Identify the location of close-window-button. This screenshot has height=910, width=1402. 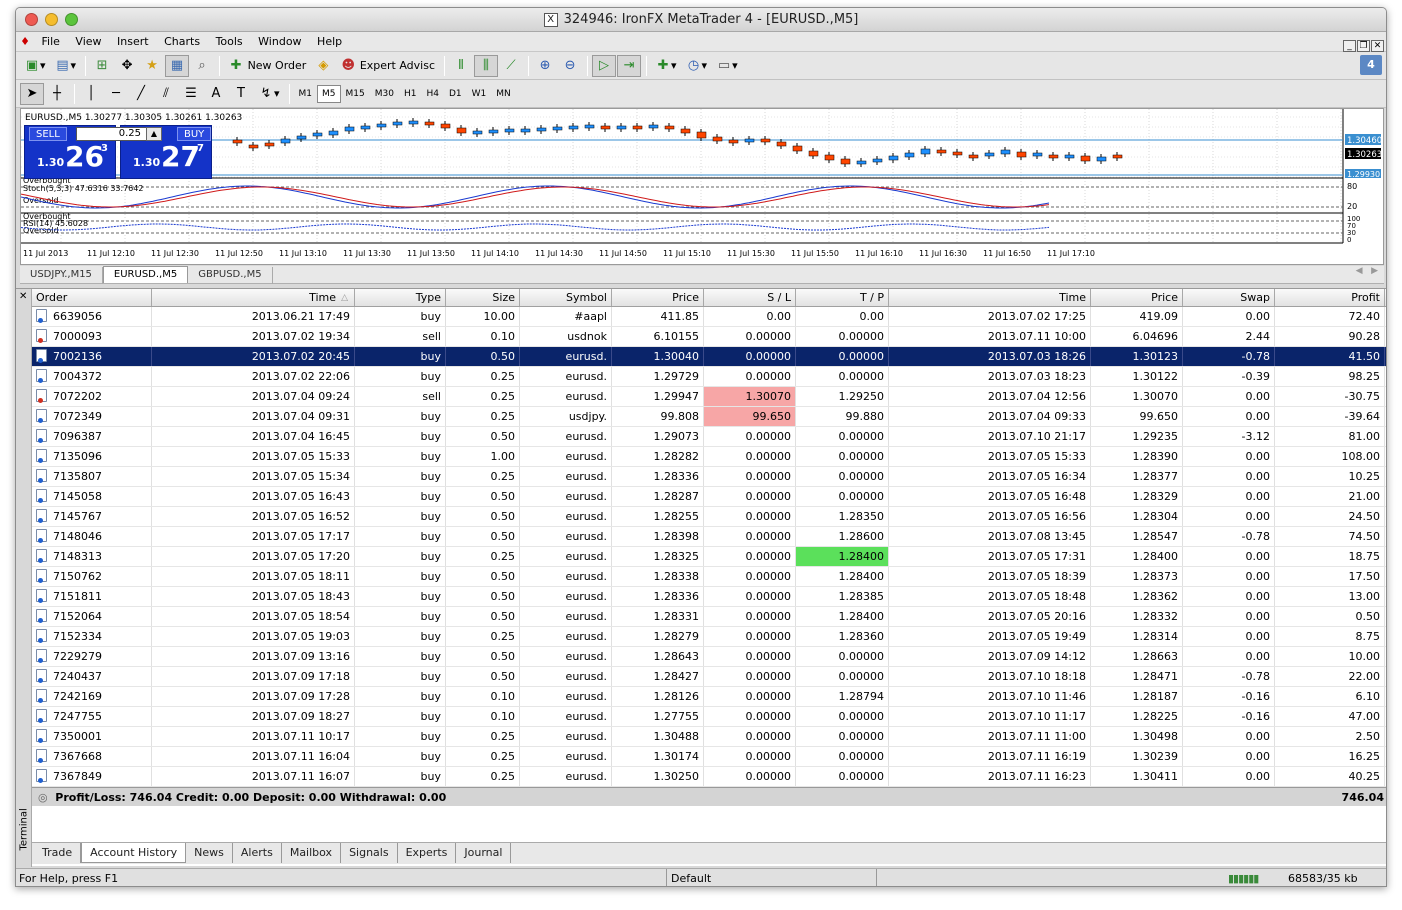
(31, 19).